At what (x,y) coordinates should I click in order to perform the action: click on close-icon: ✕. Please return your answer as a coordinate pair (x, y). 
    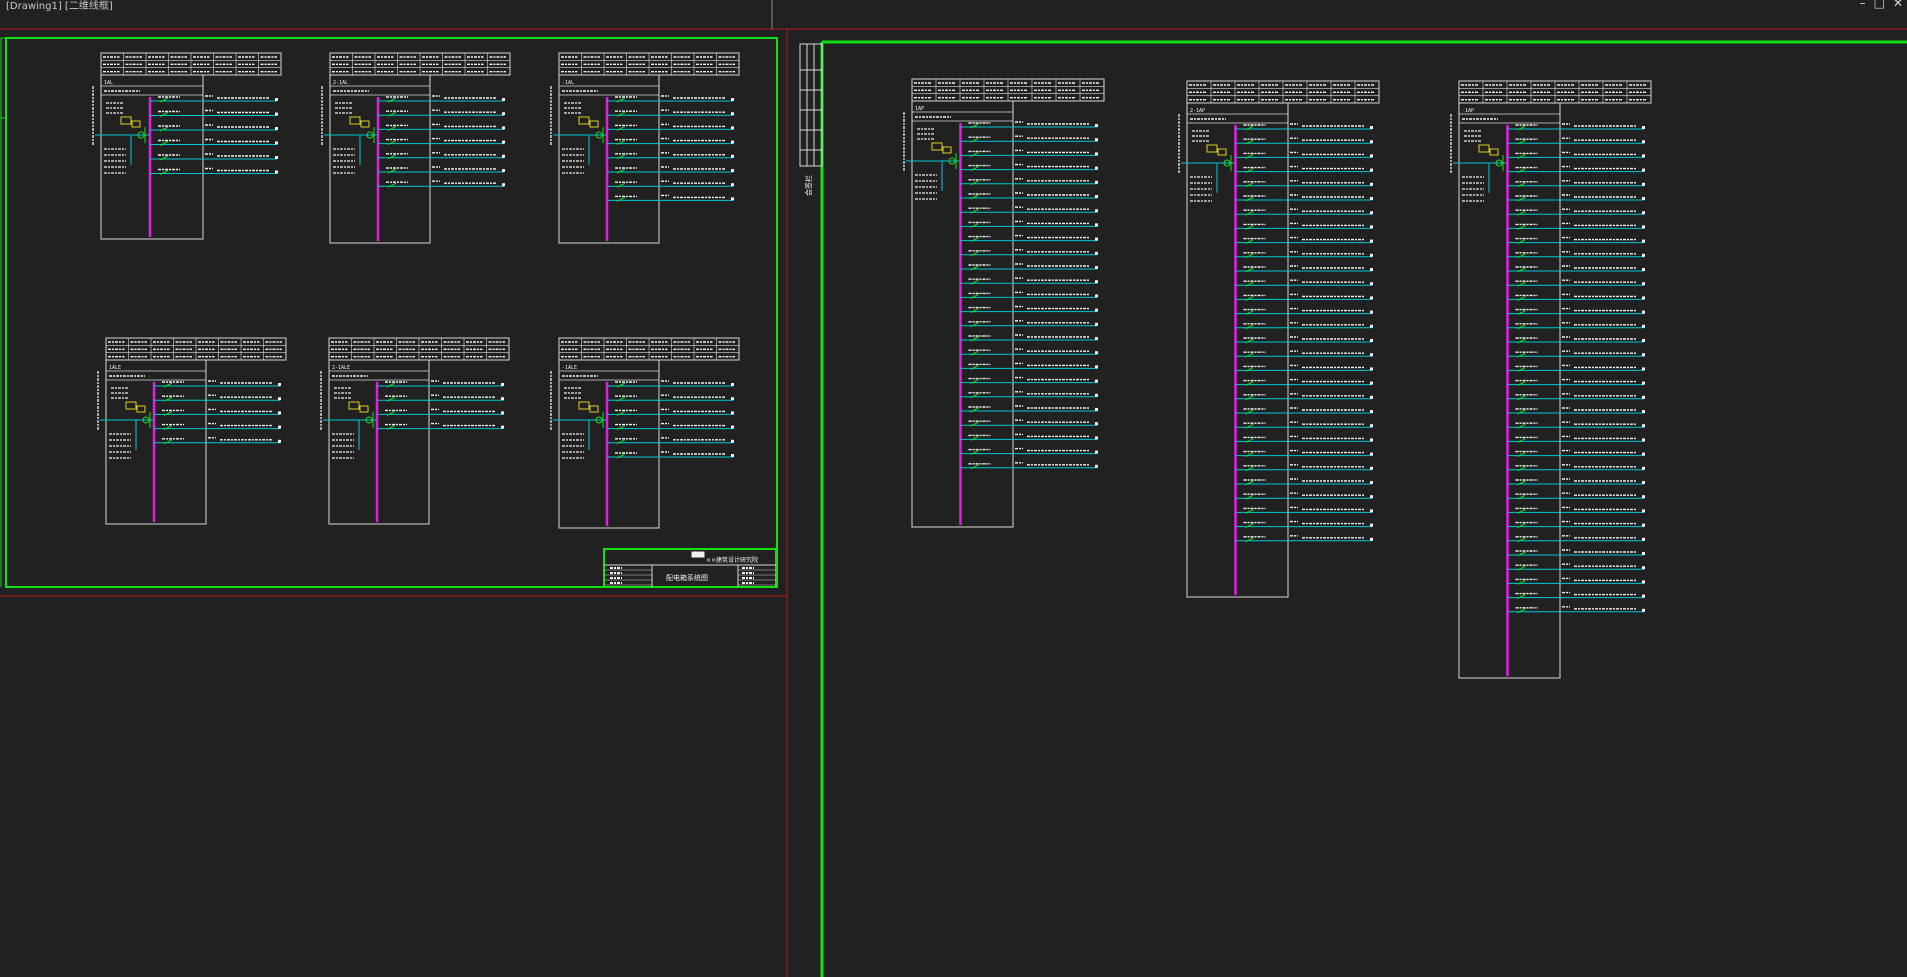
    Looking at the image, I should click on (1898, 5).